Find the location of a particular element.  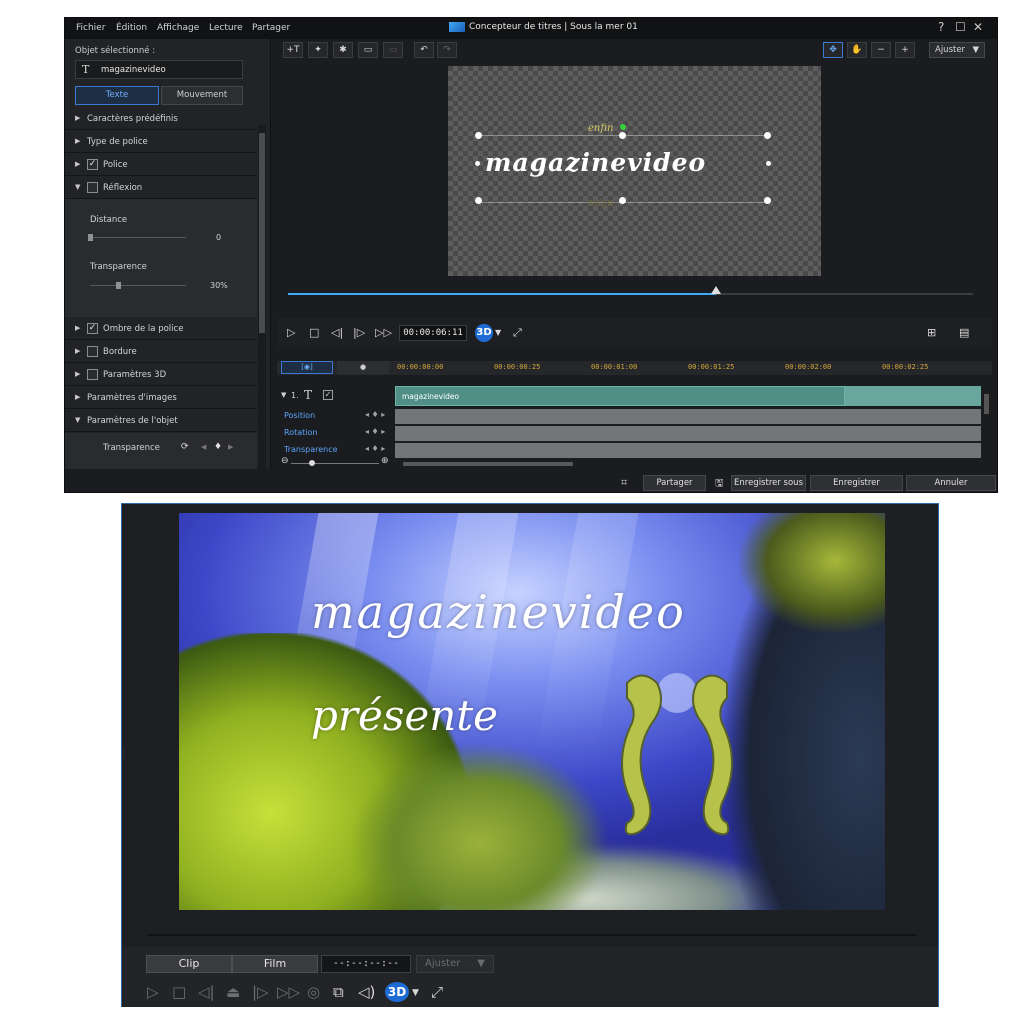

menu-share: Partager is located at coordinates (271, 28).